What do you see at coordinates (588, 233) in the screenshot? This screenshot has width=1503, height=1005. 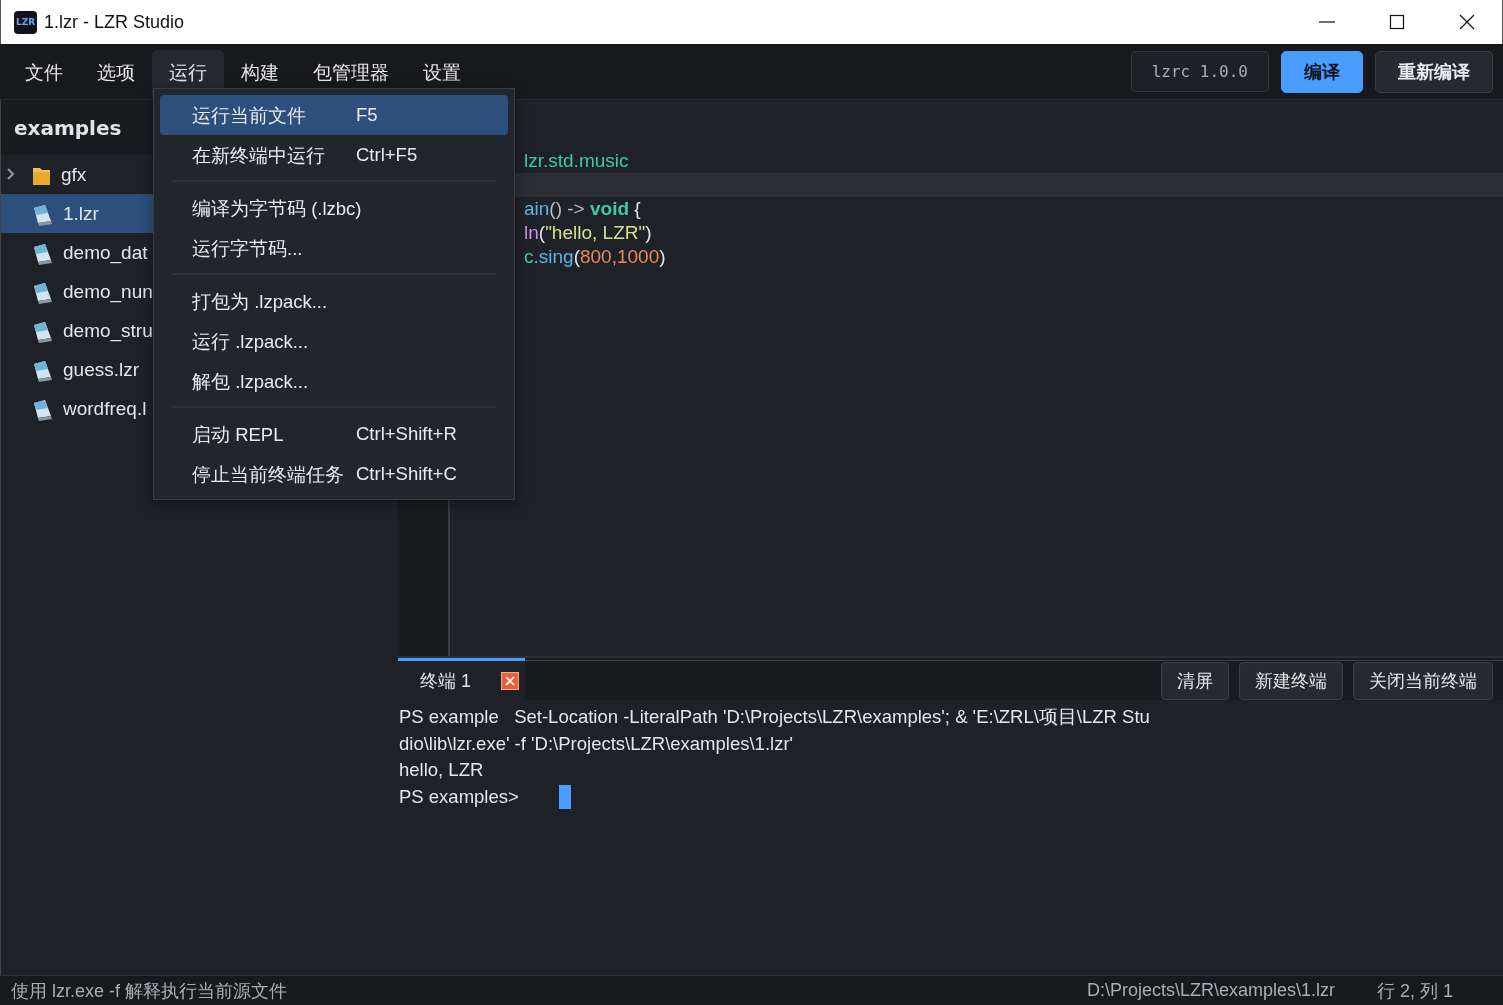 I see `code-line: ln("hello, LZR")` at bounding box center [588, 233].